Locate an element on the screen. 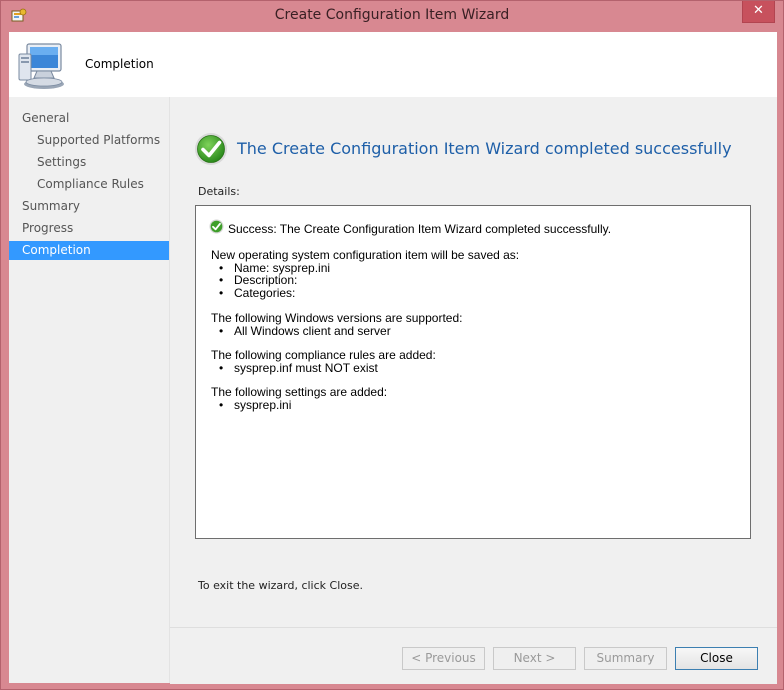 The width and height of the screenshot is (784, 690). nav-item-summary: Summary is located at coordinates (51, 206).